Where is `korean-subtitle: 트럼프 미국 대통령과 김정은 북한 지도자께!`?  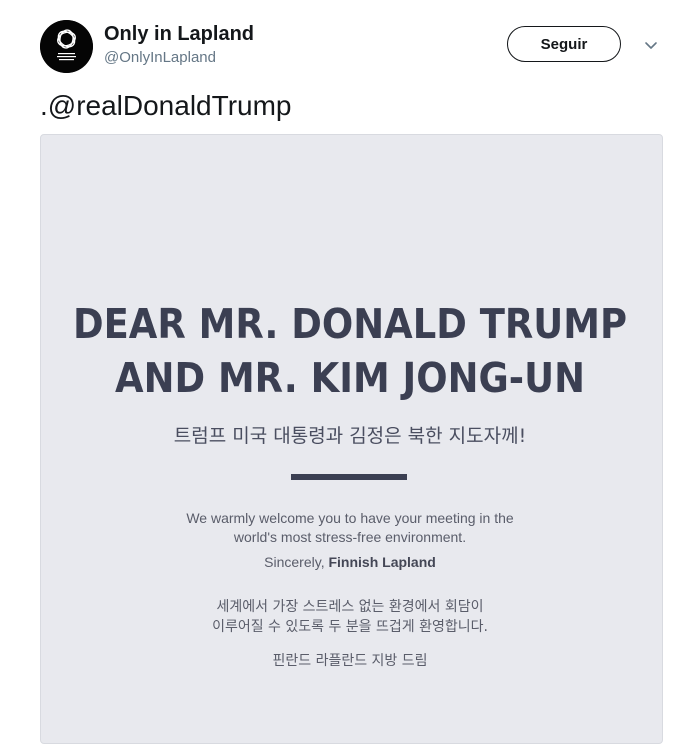 korean-subtitle: 트럼프 미국 대통령과 김정은 북한 지도자께! is located at coordinates (350, 436).